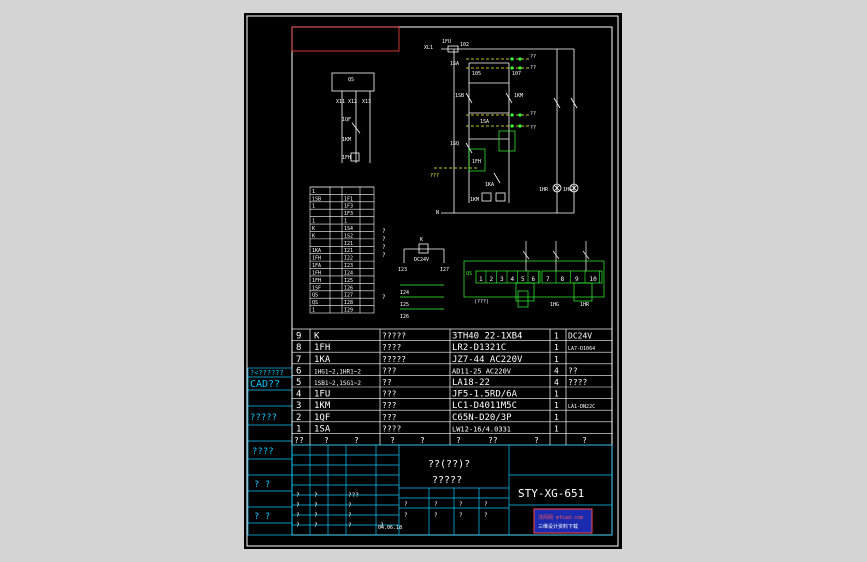 The height and width of the screenshot is (562, 867). Describe the element at coordinates (577, 382) in the screenshot. I see `bom-note: ????` at that location.